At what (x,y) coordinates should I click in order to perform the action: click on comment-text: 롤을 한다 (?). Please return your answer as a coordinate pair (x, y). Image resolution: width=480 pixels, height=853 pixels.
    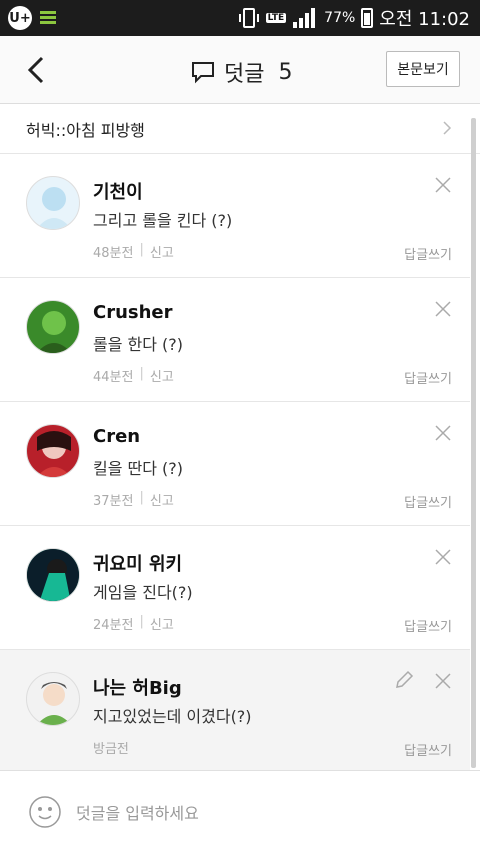
    Looking at the image, I should click on (138, 344).